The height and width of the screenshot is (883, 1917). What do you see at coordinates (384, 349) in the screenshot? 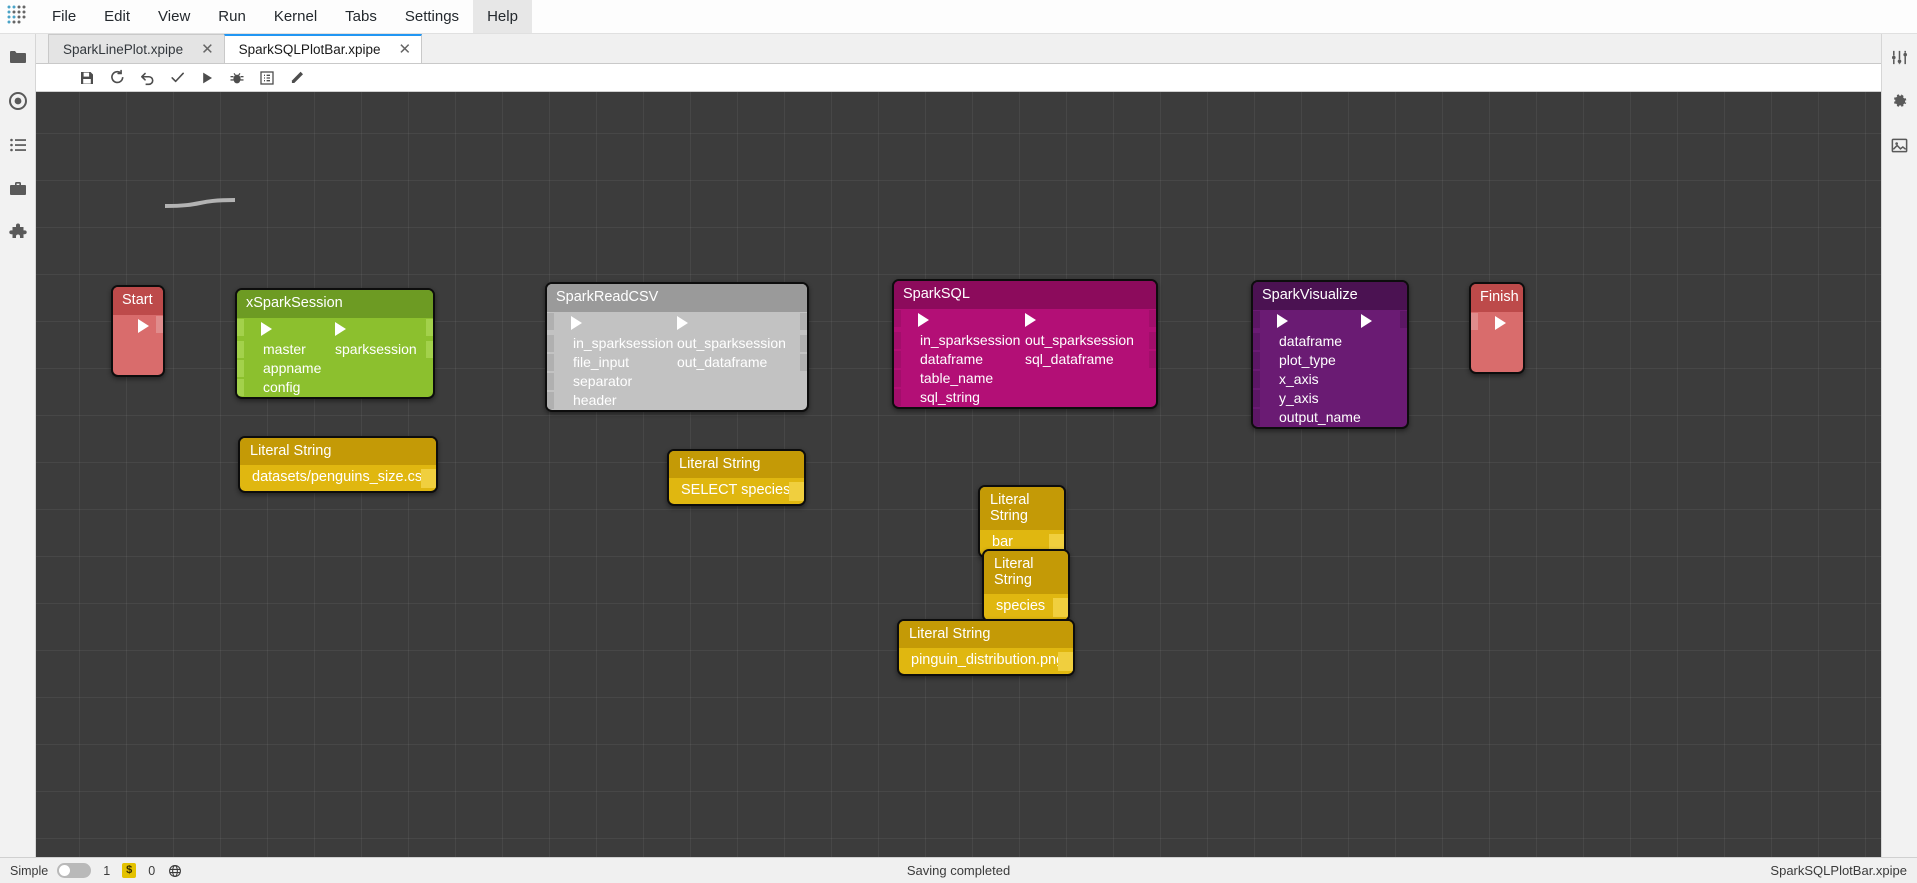
I see `output-port-row: sparksession` at bounding box center [384, 349].